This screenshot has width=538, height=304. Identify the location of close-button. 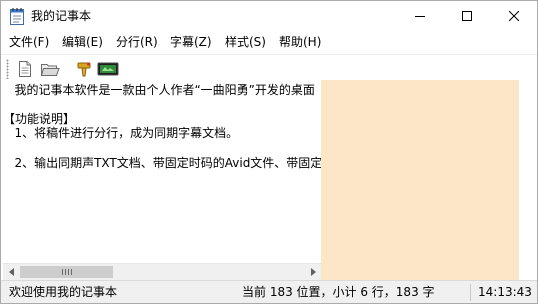
(514, 16).